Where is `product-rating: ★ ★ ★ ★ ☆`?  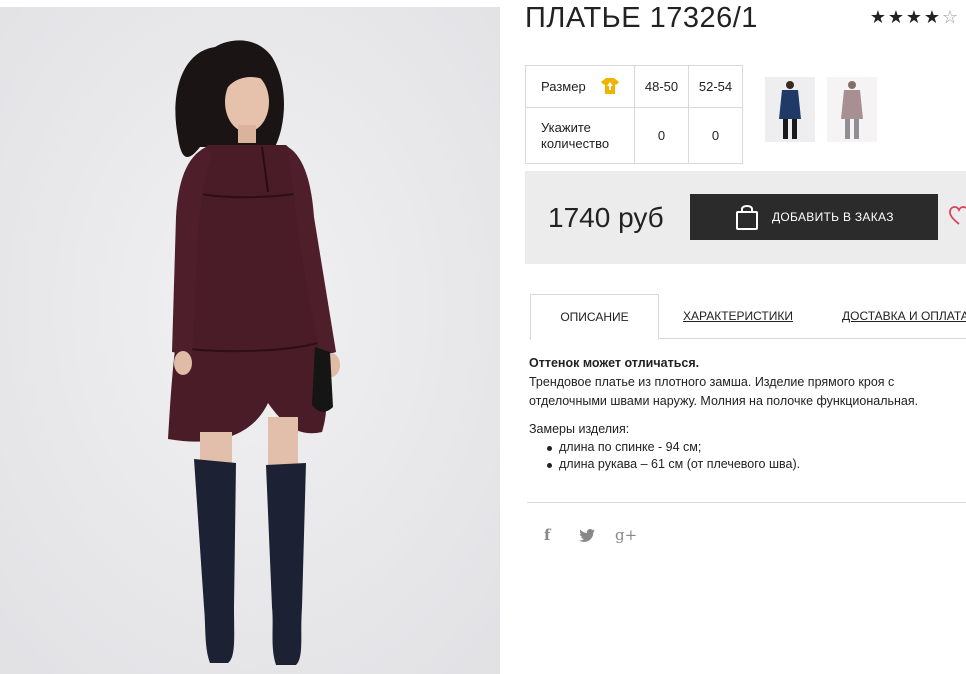 product-rating: ★ ★ ★ ★ ☆ is located at coordinates (914, 17).